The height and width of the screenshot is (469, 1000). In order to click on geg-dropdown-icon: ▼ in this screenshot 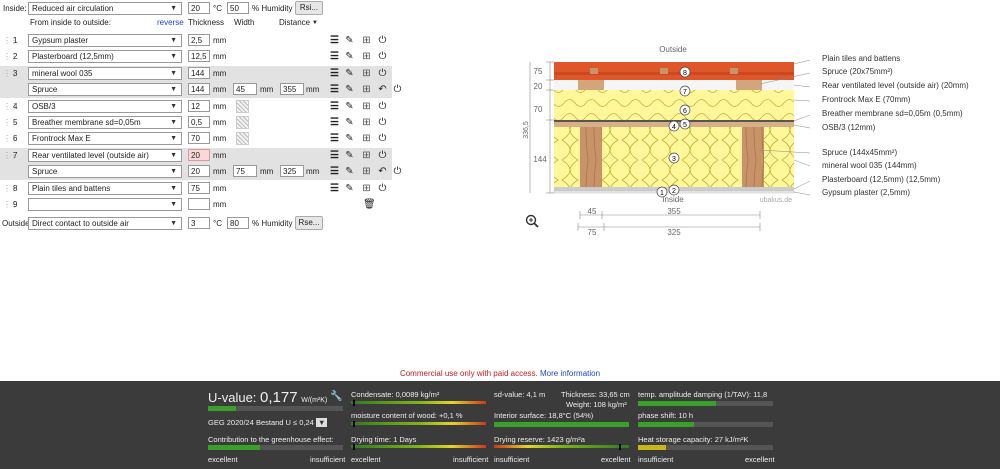, I will do `click(321, 422)`.